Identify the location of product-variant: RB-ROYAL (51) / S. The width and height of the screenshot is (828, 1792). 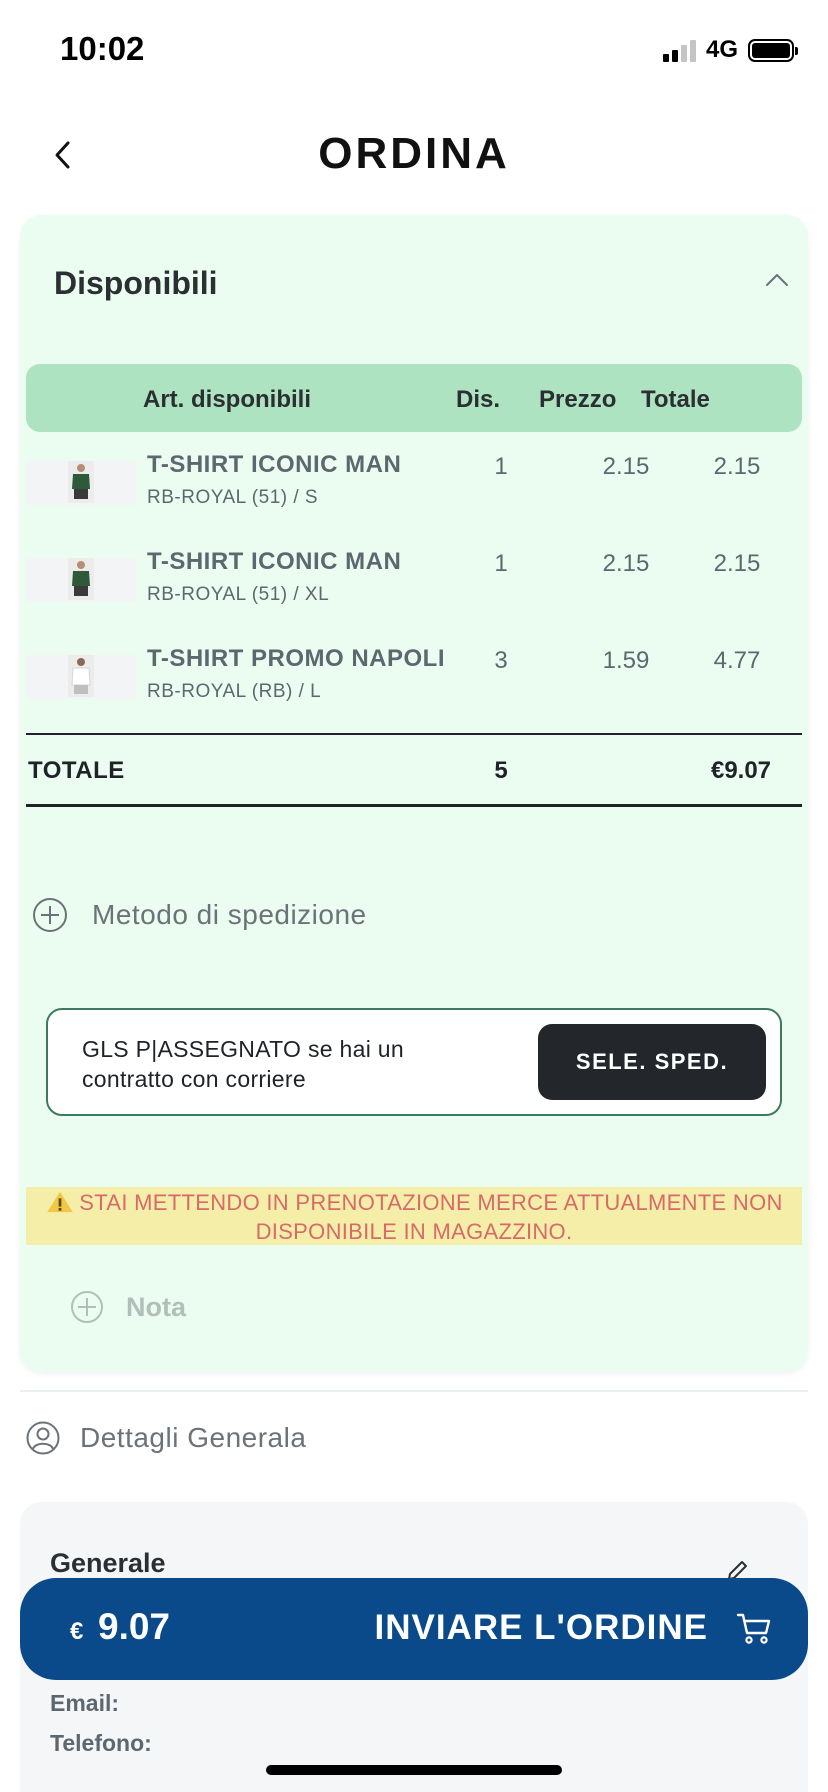
(233, 497).